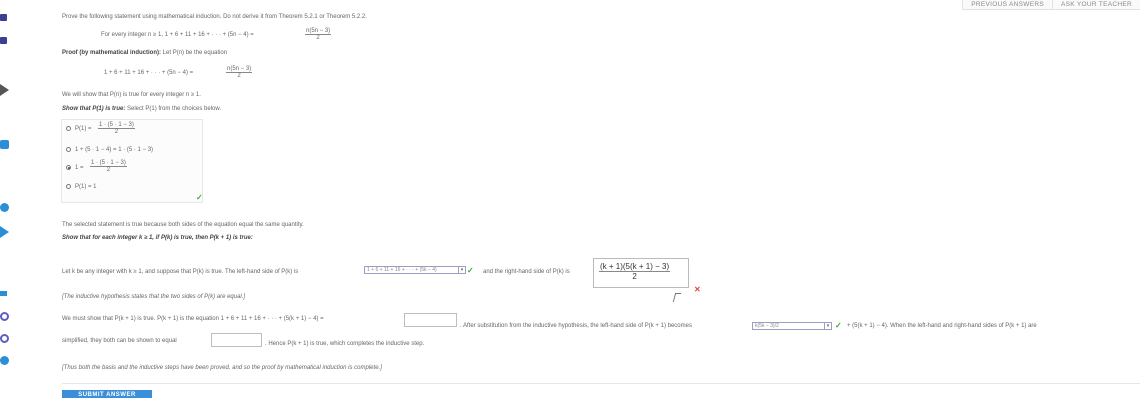 This screenshot has width=1140, height=398. I want to click on substitution-check-icon: ✓, so click(838, 325).